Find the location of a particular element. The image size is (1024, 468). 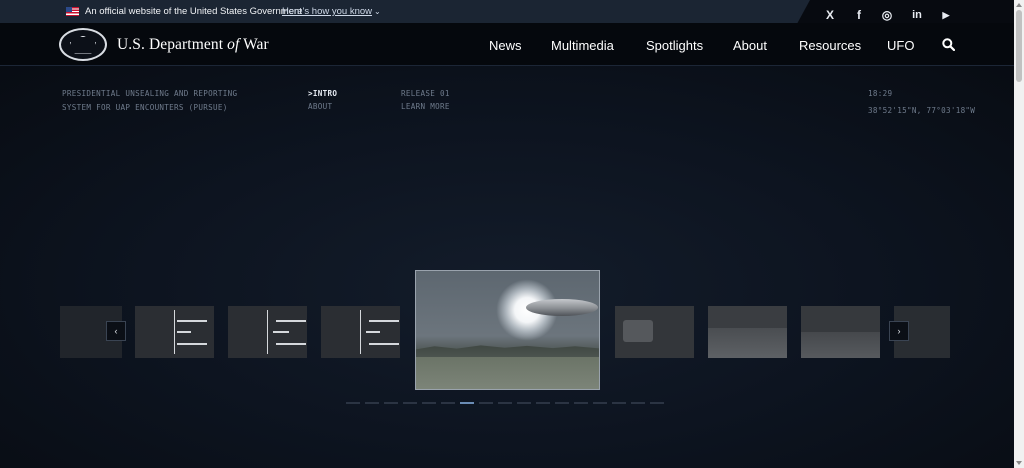

nav-ufo: UFO is located at coordinates (900, 45).